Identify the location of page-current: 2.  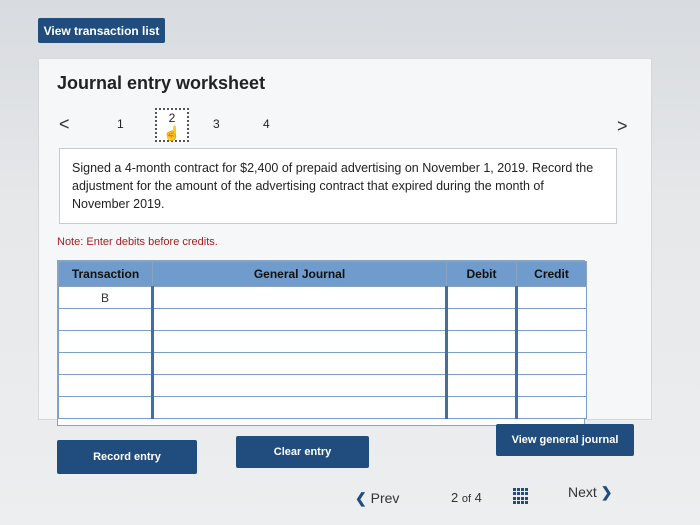
(455, 497).